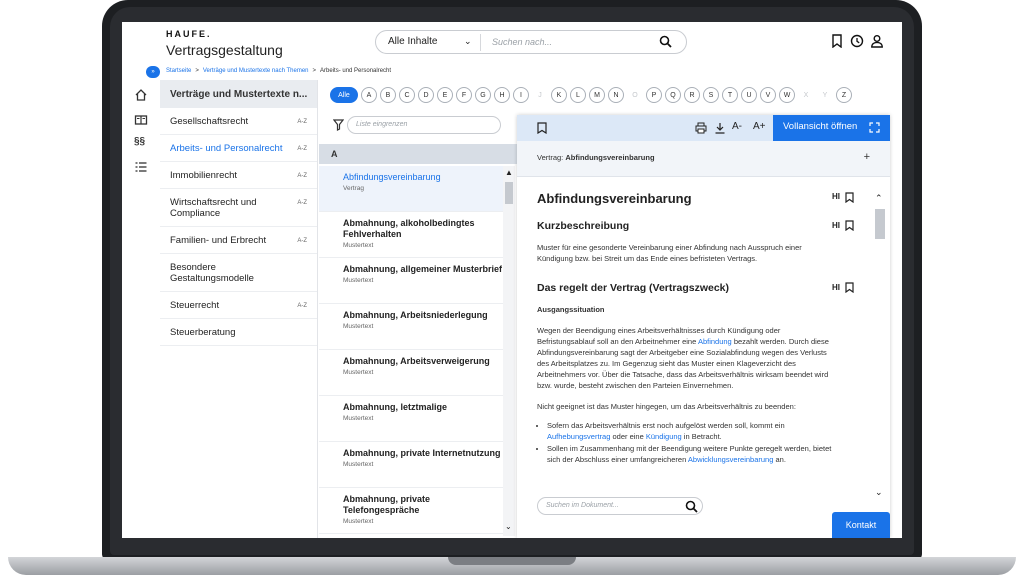 The image size is (1024, 586). I want to click on letter-filter-q: Q, so click(673, 95).